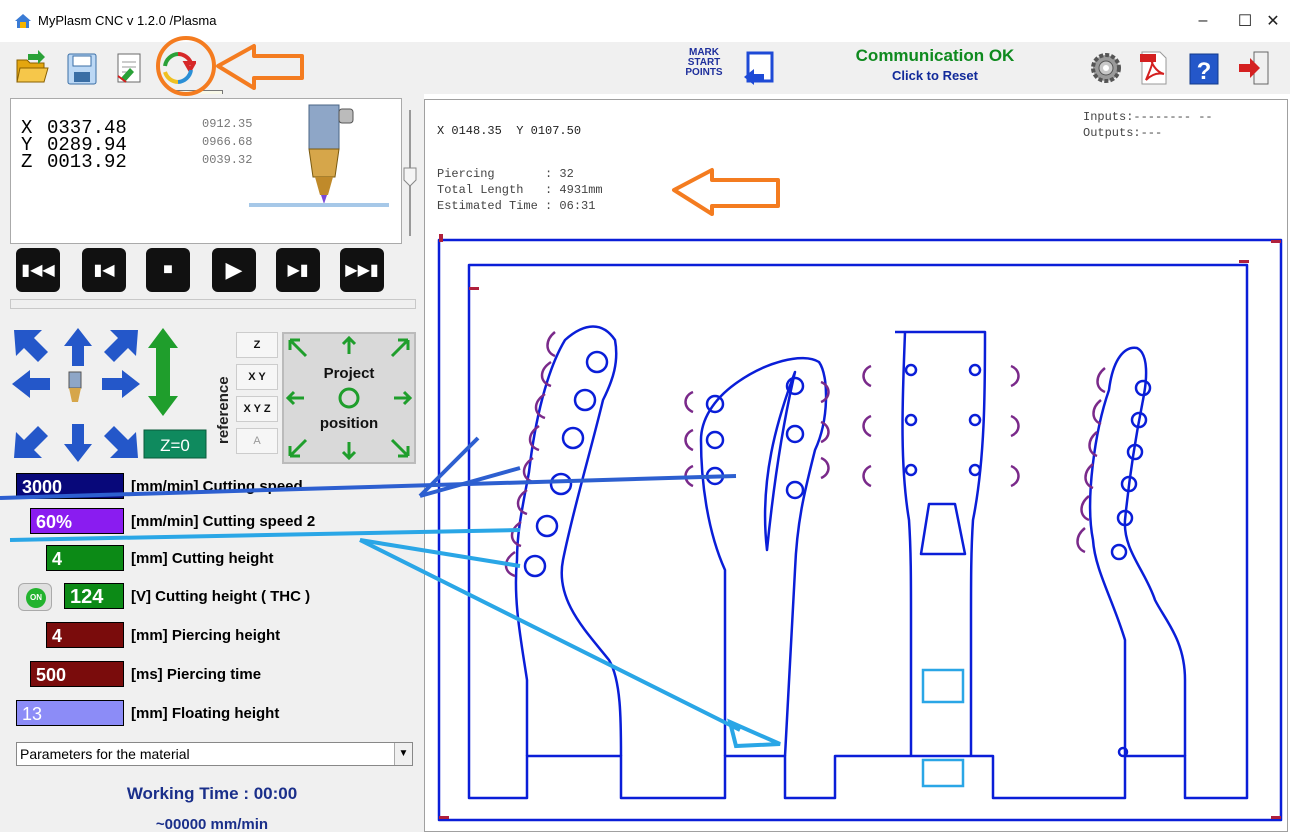 This screenshot has width=1290, height=832. What do you see at coordinates (38, 270) in the screenshot?
I see `rewind-to-start-button: ▮◀◀` at bounding box center [38, 270].